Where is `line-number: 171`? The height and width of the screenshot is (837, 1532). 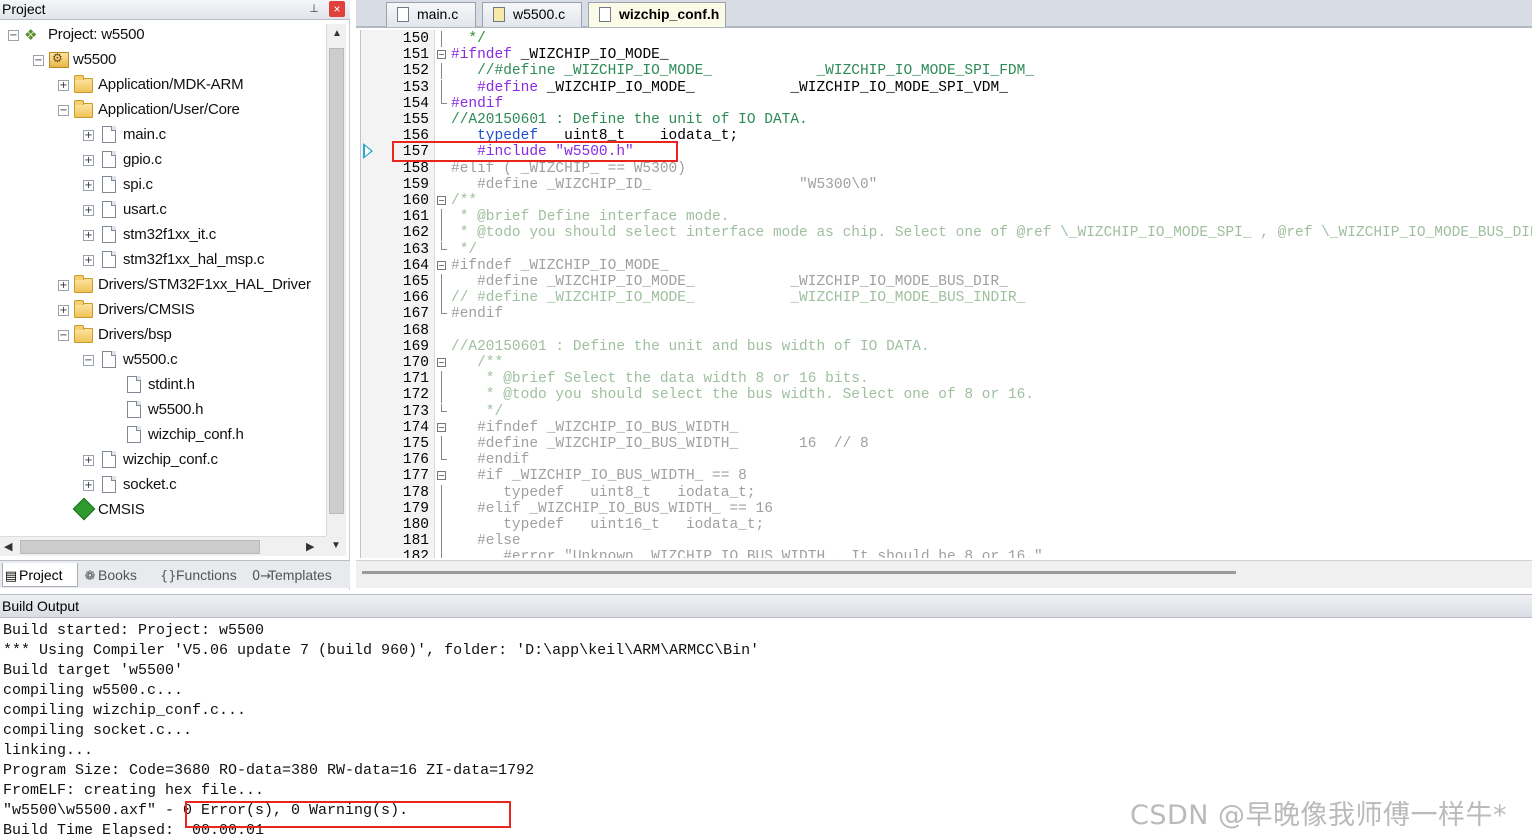 line-number: 171 is located at coordinates (415, 379).